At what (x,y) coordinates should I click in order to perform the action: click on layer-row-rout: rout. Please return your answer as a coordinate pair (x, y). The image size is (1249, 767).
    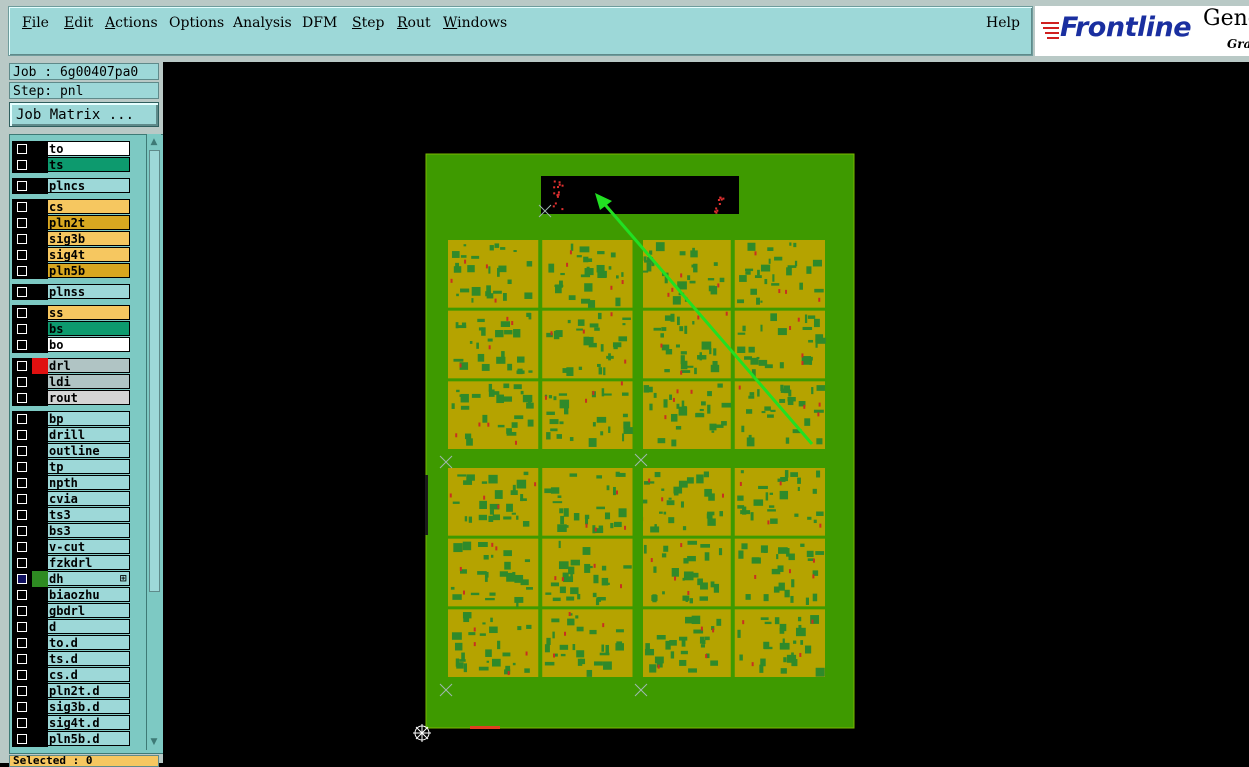
    Looking at the image, I should click on (72, 398).